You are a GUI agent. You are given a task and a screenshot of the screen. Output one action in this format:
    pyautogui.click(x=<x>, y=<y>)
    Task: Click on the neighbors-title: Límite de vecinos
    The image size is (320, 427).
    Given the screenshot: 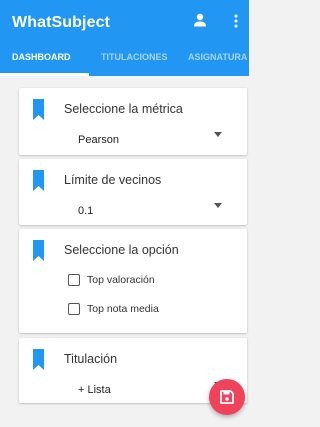 What is the action you would take?
    pyautogui.click(x=113, y=180)
    